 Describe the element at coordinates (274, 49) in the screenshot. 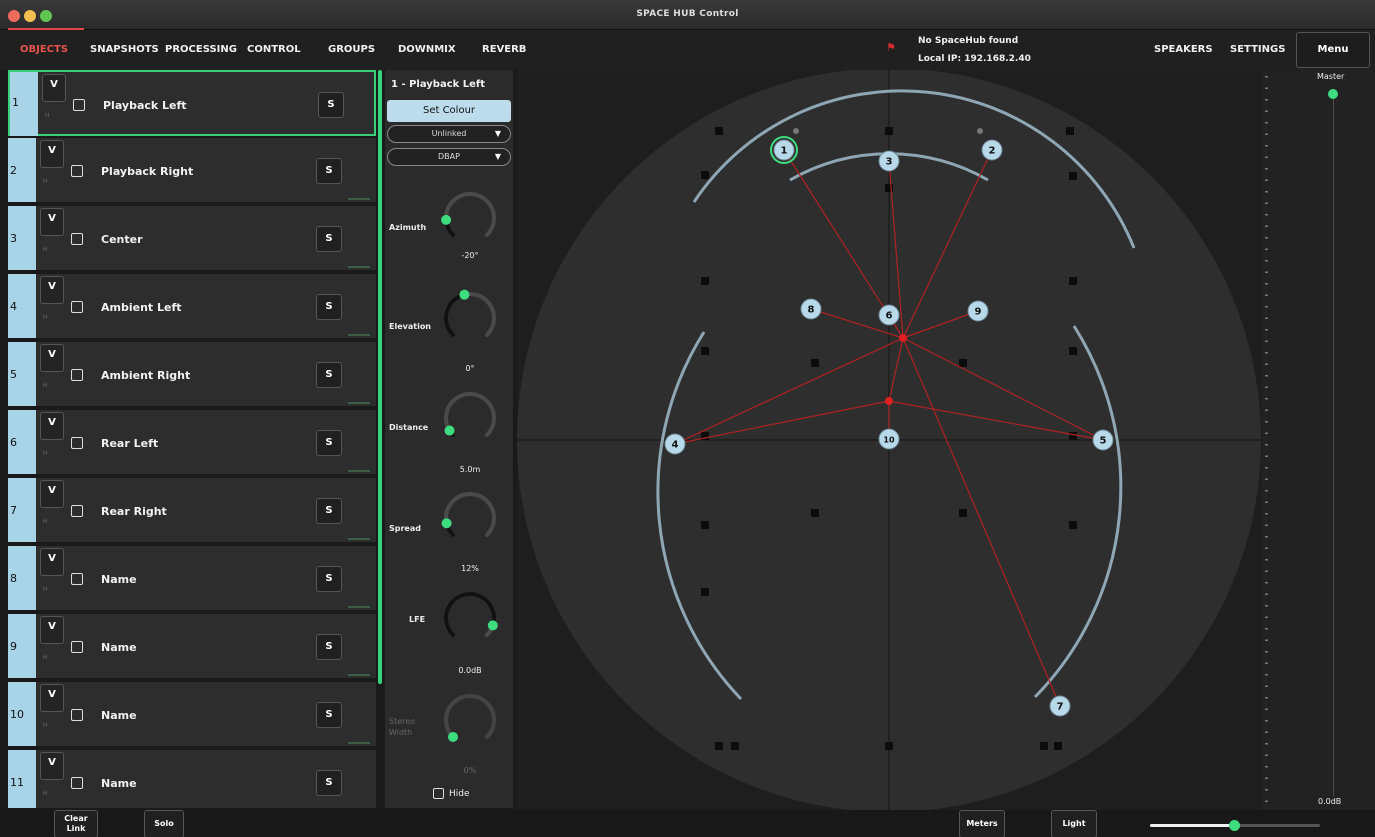

I see `tab-control: CONTROL` at that location.